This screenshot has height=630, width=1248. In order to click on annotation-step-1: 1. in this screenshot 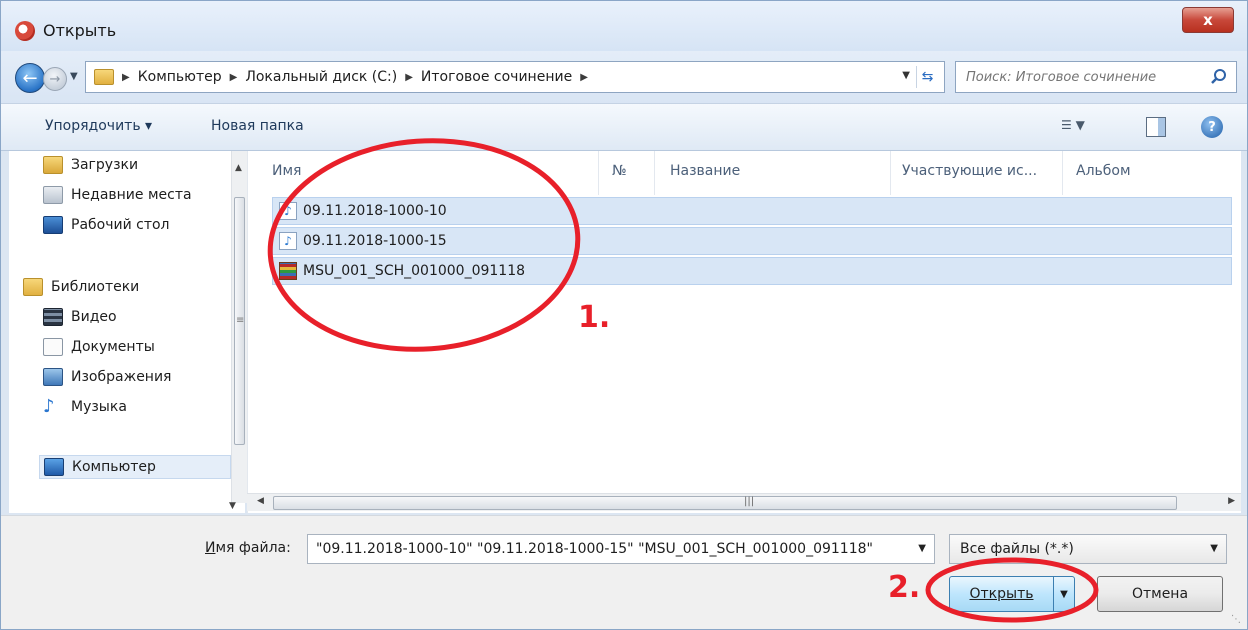, I will do `click(594, 317)`.